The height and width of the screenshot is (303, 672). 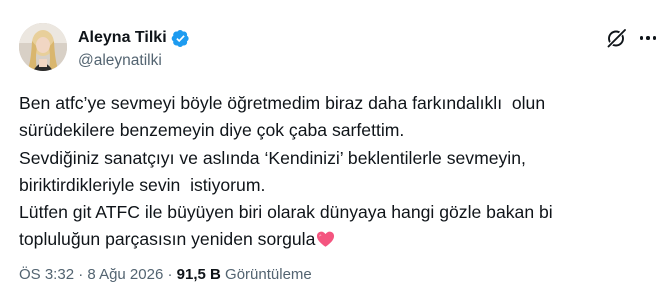 I want to click on profile-photo, so click(x=43, y=47).